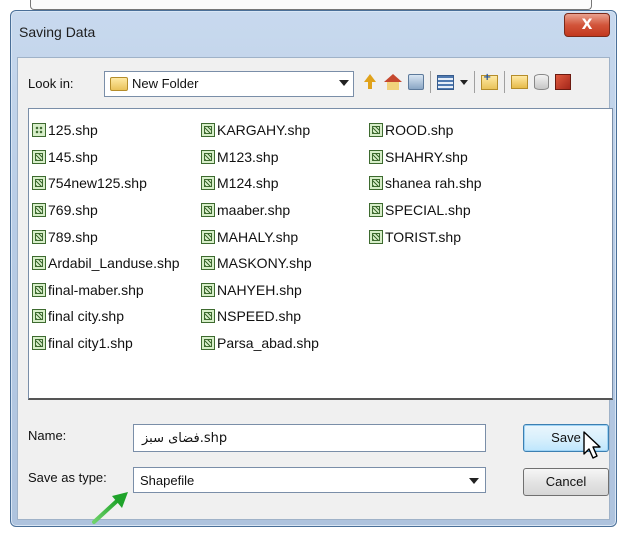  I want to click on list-item: M123.shp, so click(260, 157).